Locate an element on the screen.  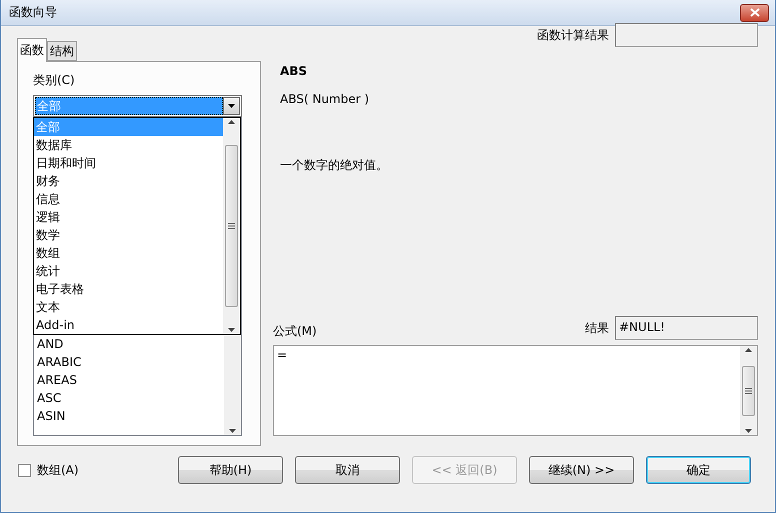
dropdown-option: 信息 is located at coordinates (128, 199).